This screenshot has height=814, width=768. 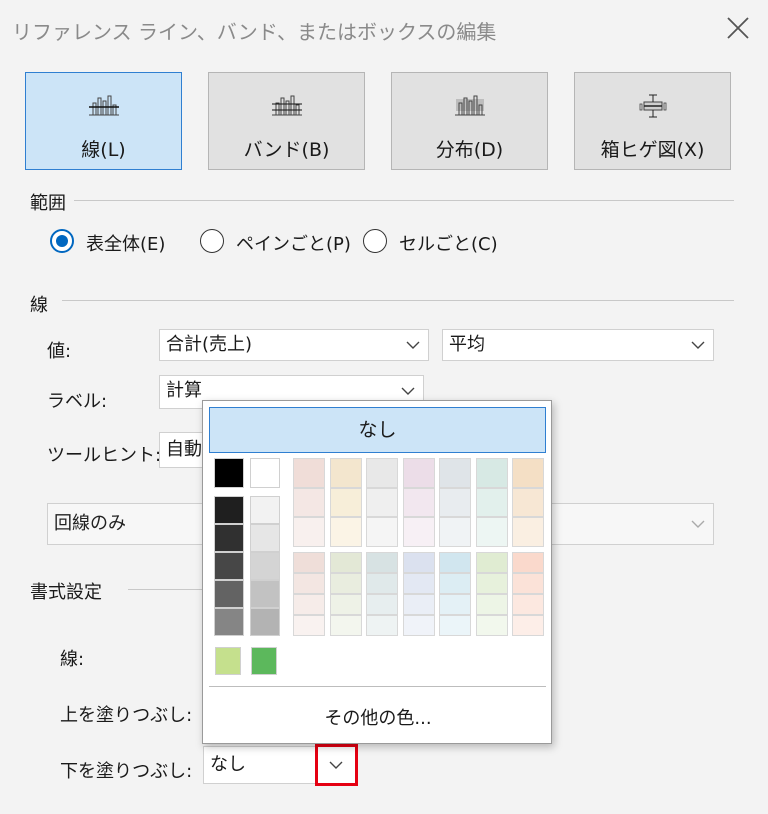 I want to click on fill-below-text: なし, so click(x=228, y=764).